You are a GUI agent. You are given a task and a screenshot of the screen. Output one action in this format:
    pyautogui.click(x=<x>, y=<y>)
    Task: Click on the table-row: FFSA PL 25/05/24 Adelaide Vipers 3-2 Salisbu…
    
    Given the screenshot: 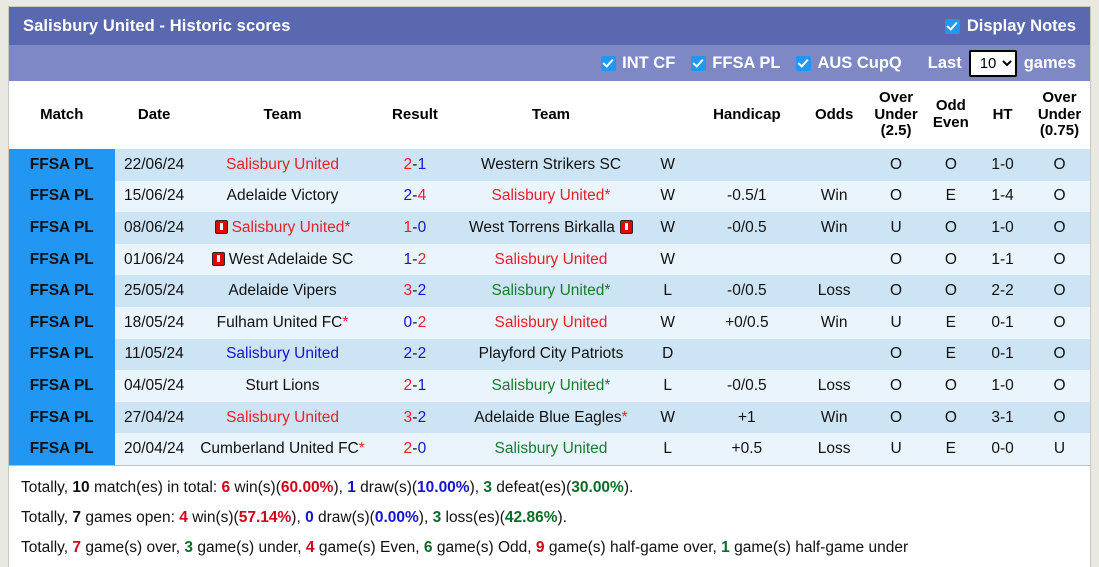 What is the action you would take?
    pyautogui.click(x=549, y=291)
    